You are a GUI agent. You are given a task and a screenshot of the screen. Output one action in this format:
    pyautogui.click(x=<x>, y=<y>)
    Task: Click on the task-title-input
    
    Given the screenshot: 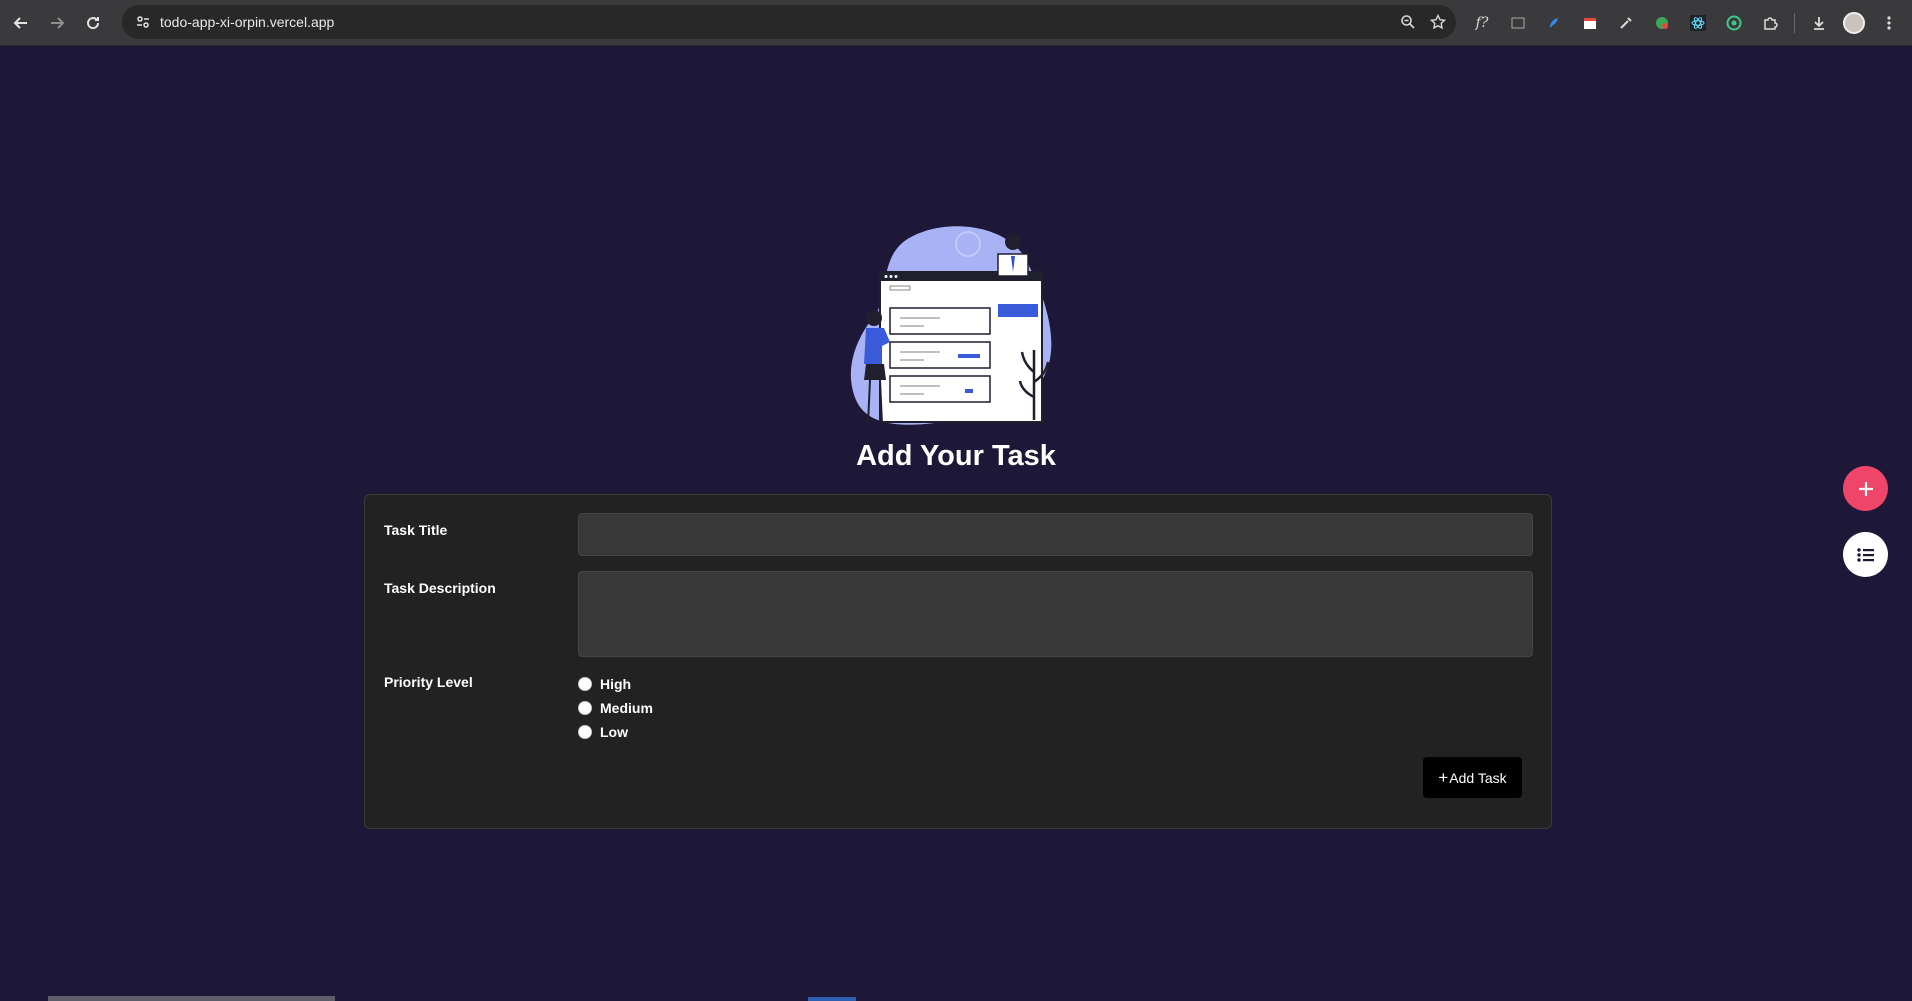 What is the action you would take?
    pyautogui.click(x=1055, y=534)
    